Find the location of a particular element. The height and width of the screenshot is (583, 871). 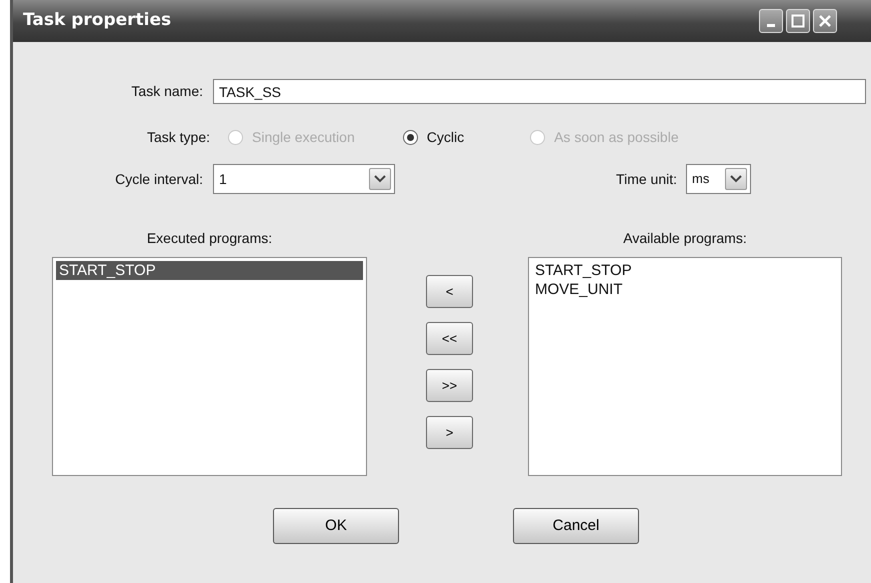

radio-label: Cyclic is located at coordinates (445, 137).